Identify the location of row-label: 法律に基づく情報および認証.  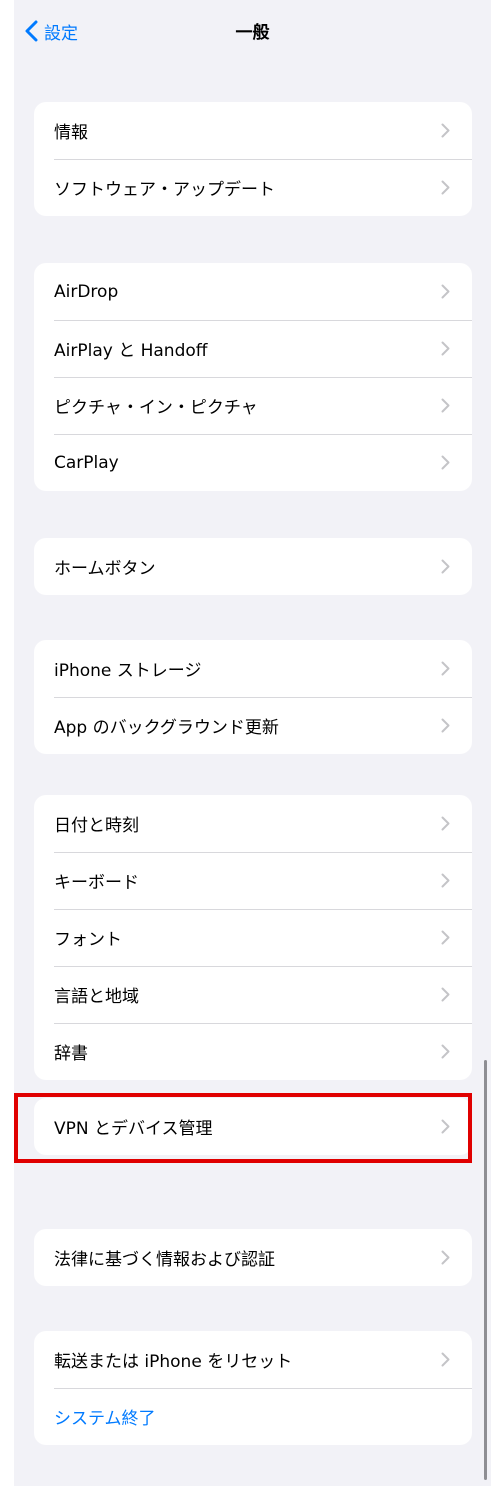
(164, 1260).